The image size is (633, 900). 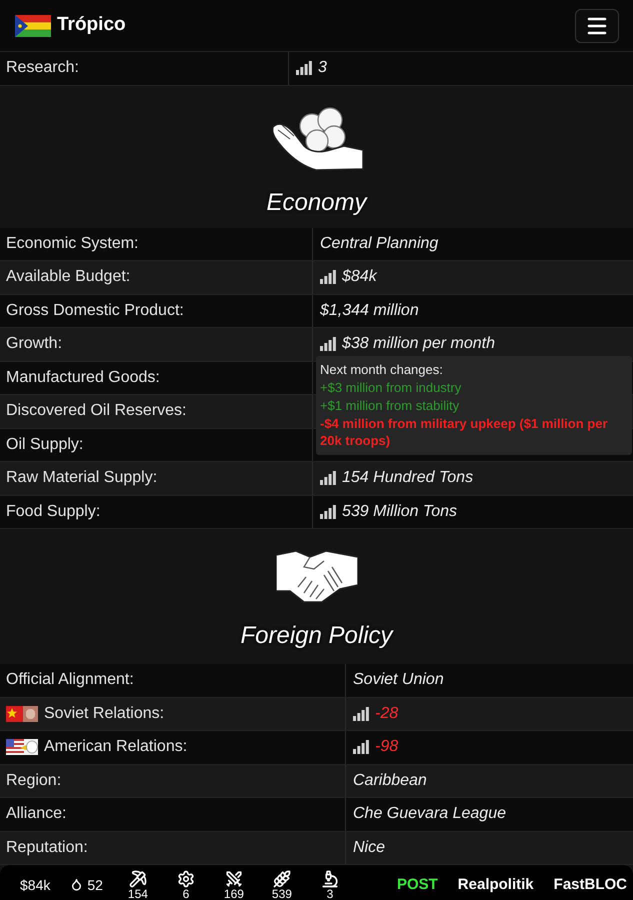 What do you see at coordinates (96, 411) in the screenshot?
I see `row-label: Discovered Oil Reserves:` at bounding box center [96, 411].